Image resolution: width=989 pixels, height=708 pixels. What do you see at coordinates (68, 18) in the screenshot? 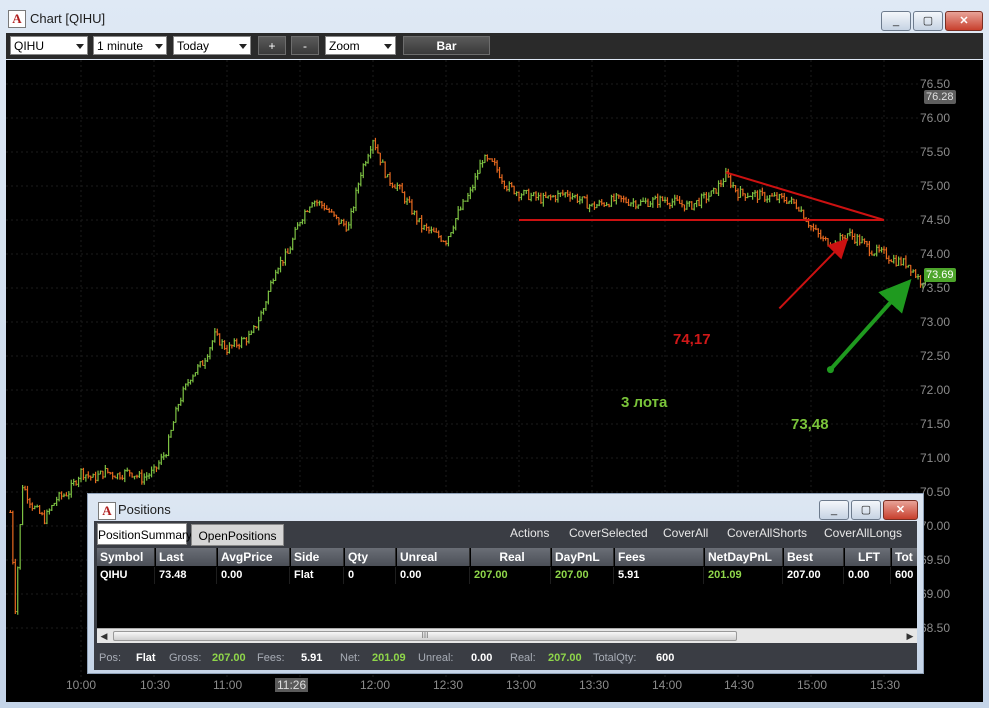
I see `window-title: Chart [QIHU]` at bounding box center [68, 18].